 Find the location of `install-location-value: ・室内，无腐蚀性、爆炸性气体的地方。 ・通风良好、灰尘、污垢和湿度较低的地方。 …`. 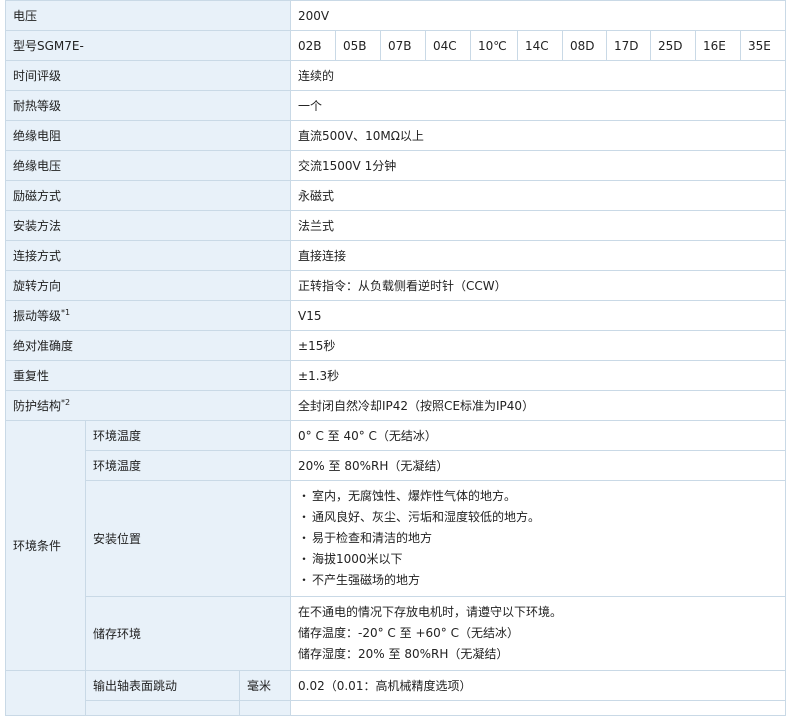

install-location-value: ・室内，无腐蚀性、爆炸性气体的地方。 ・通风良好、灰尘、污垢和湿度较低的地方。 … is located at coordinates (538, 538).